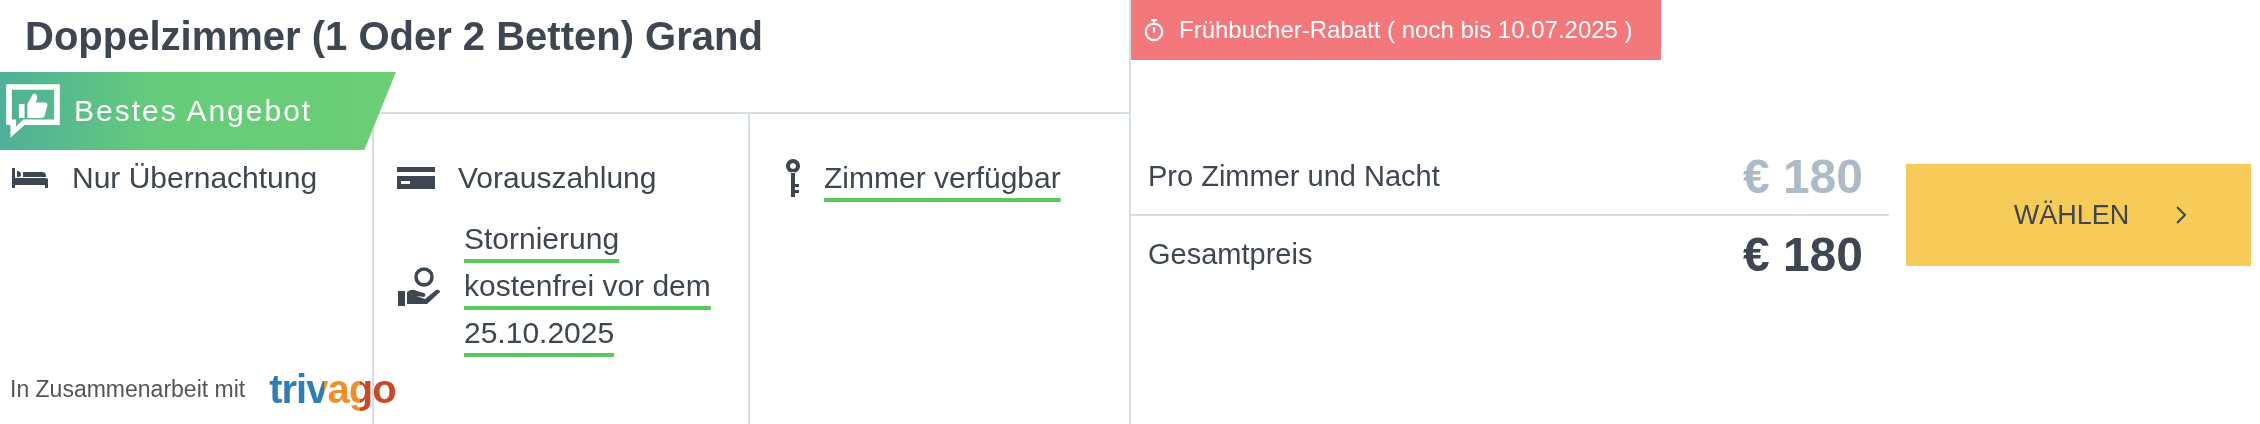 This screenshot has height=424, width=2260. Describe the element at coordinates (1154, 30) in the screenshot. I see `stopwatch-icon` at that location.